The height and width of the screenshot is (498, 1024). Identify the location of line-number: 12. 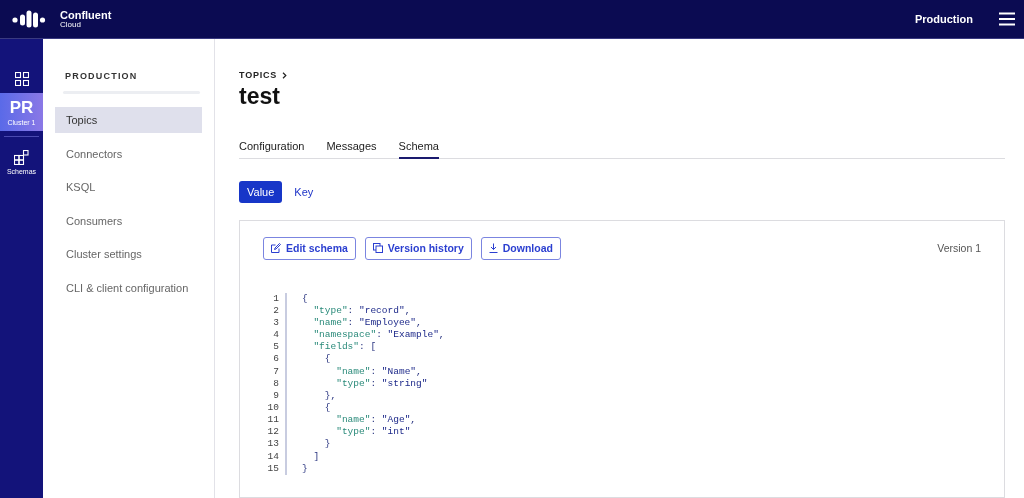
(272, 432).